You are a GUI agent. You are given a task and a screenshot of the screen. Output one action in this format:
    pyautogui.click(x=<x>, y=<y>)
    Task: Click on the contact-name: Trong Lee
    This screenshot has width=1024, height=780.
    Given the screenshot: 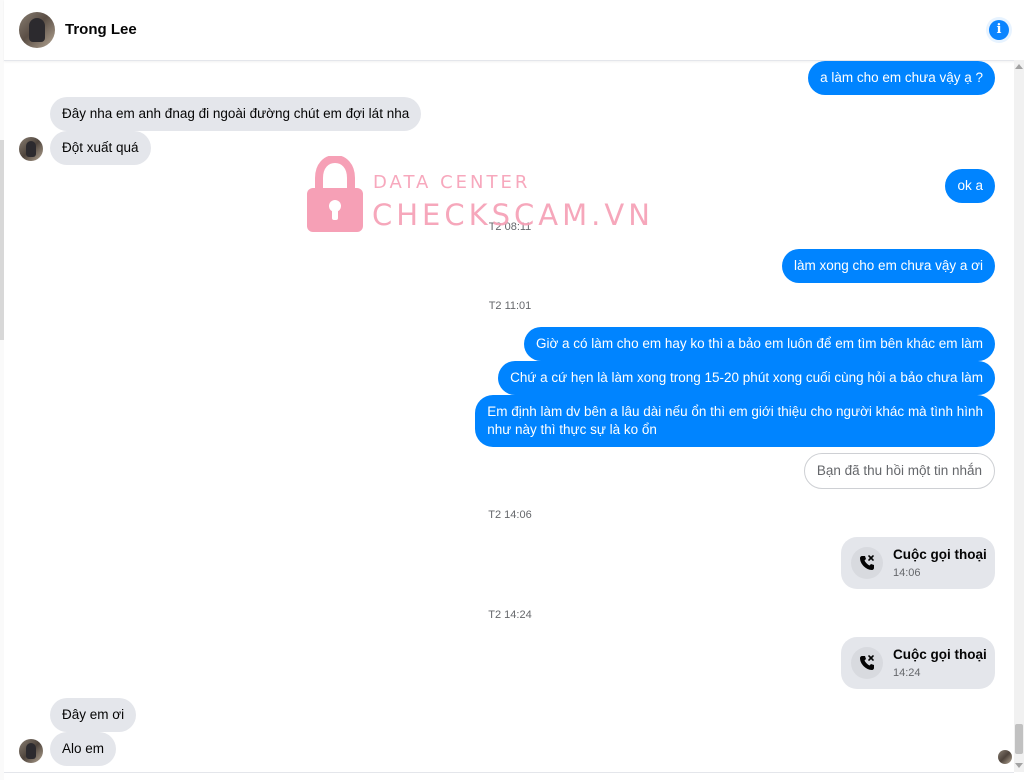 What is the action you would take?
    pyautogui.click(x=101, y=29)
    